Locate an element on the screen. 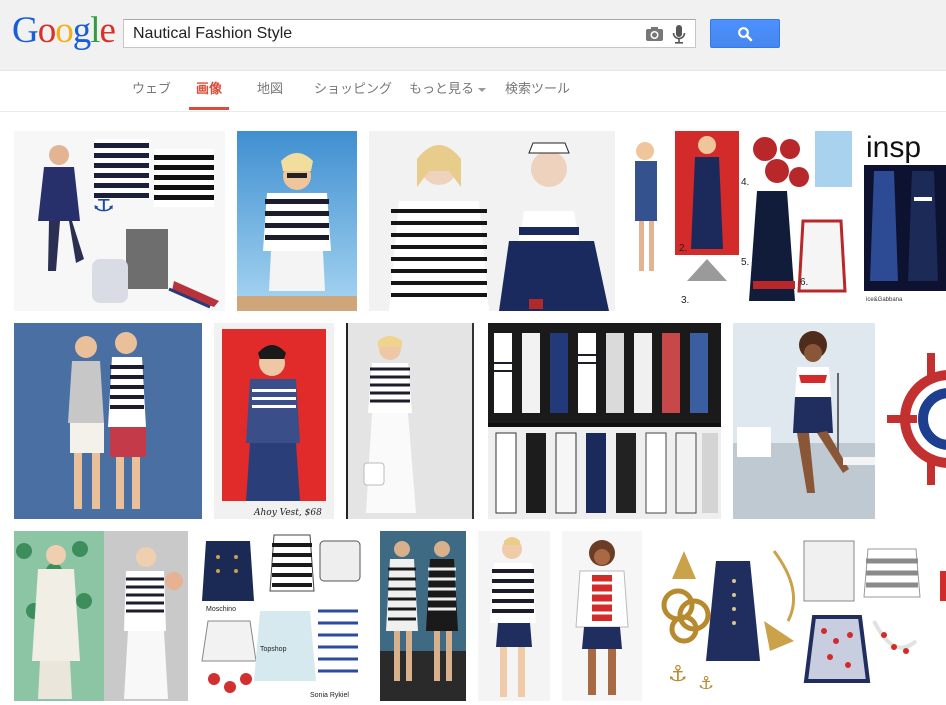 Image resolution: width=946 pixels, height=705 pixels. svg-text: 4. is located at coordinates (745, 182).